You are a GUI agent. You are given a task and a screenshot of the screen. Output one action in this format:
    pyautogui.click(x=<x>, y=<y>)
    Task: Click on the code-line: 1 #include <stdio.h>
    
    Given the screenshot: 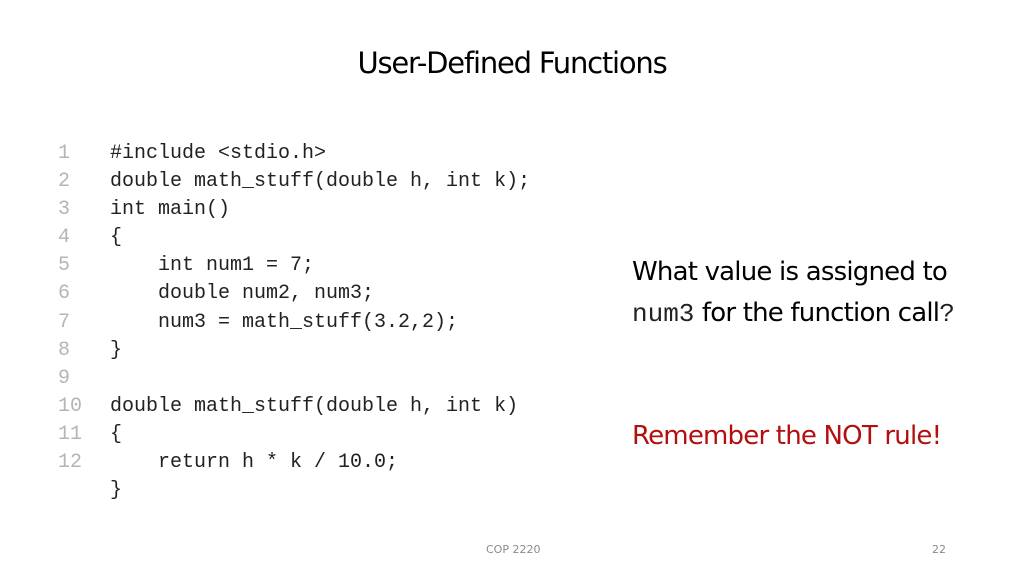 What is the action you would take?
    pyautogui.click(x=294, y=154)
    